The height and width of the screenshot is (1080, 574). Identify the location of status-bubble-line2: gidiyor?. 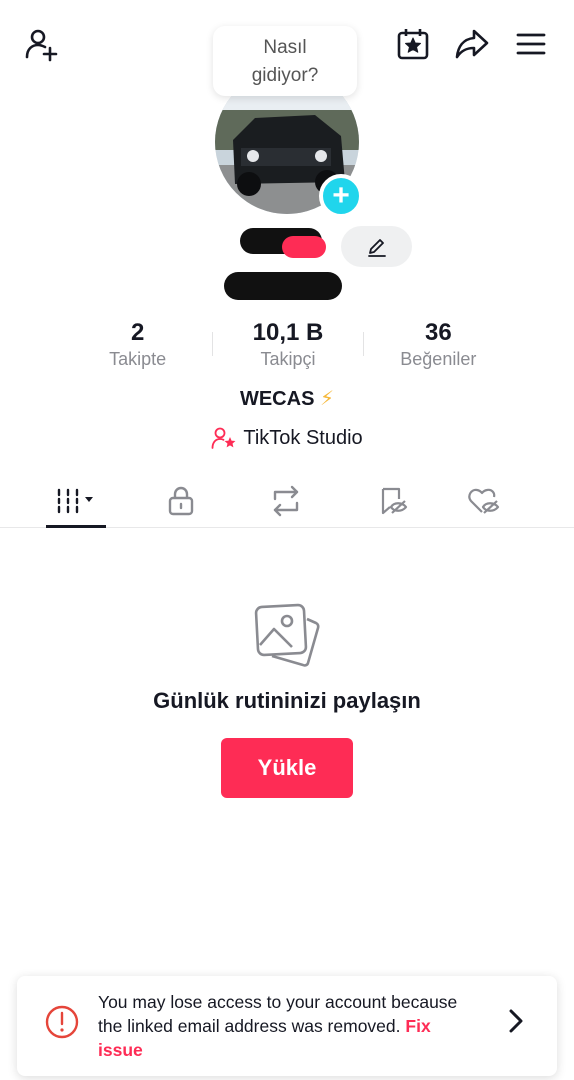
(285, 75).